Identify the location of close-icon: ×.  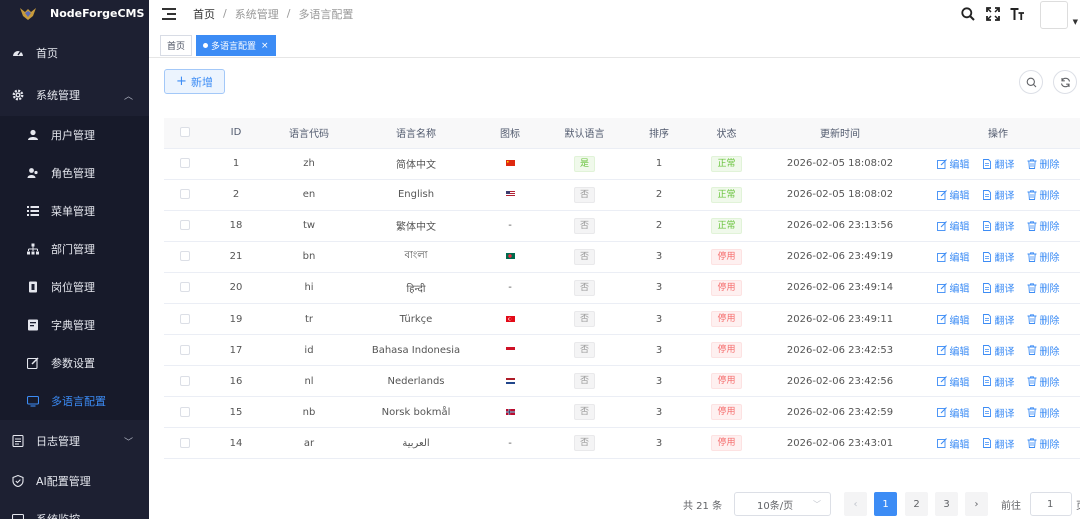
(265, 46).